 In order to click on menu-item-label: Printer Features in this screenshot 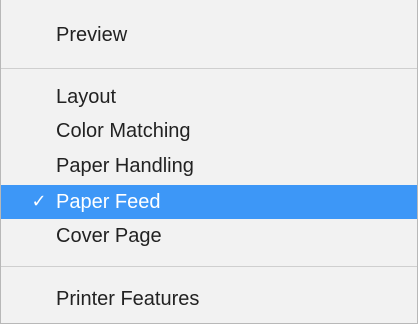, I will do `click(128, 299)`.